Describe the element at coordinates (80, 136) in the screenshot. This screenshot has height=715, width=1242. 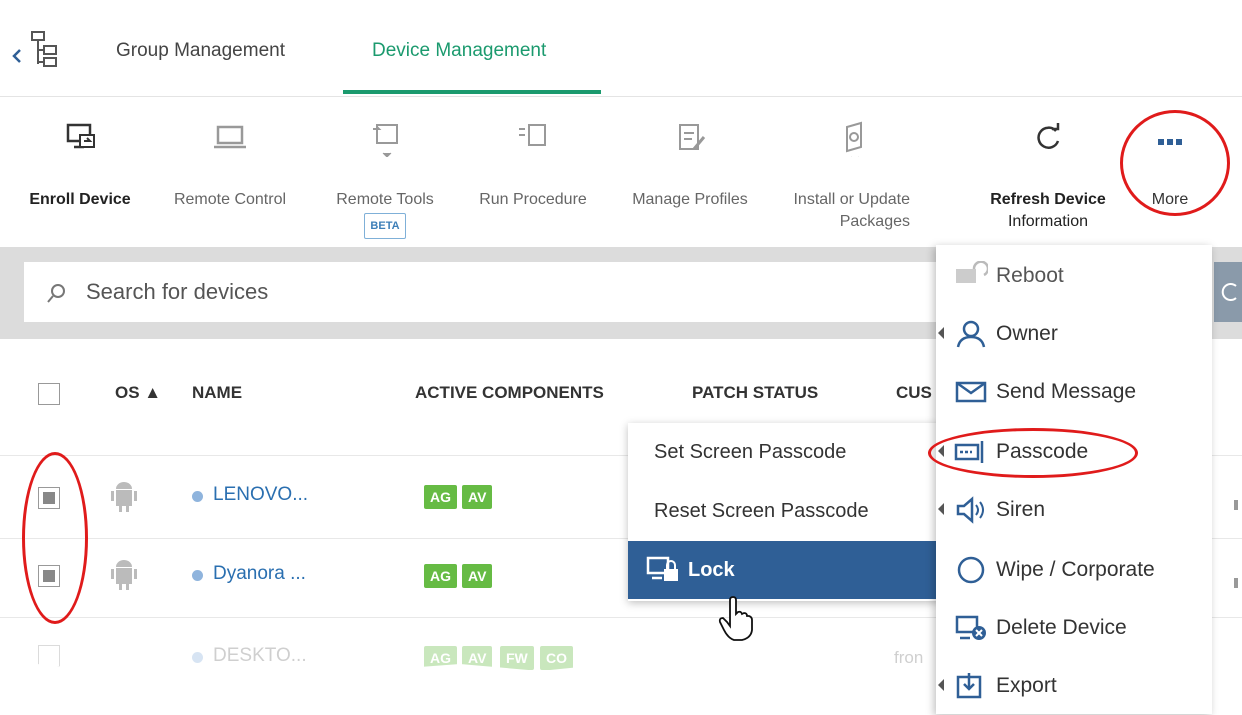
I see `enroll-device-icon` at that location.